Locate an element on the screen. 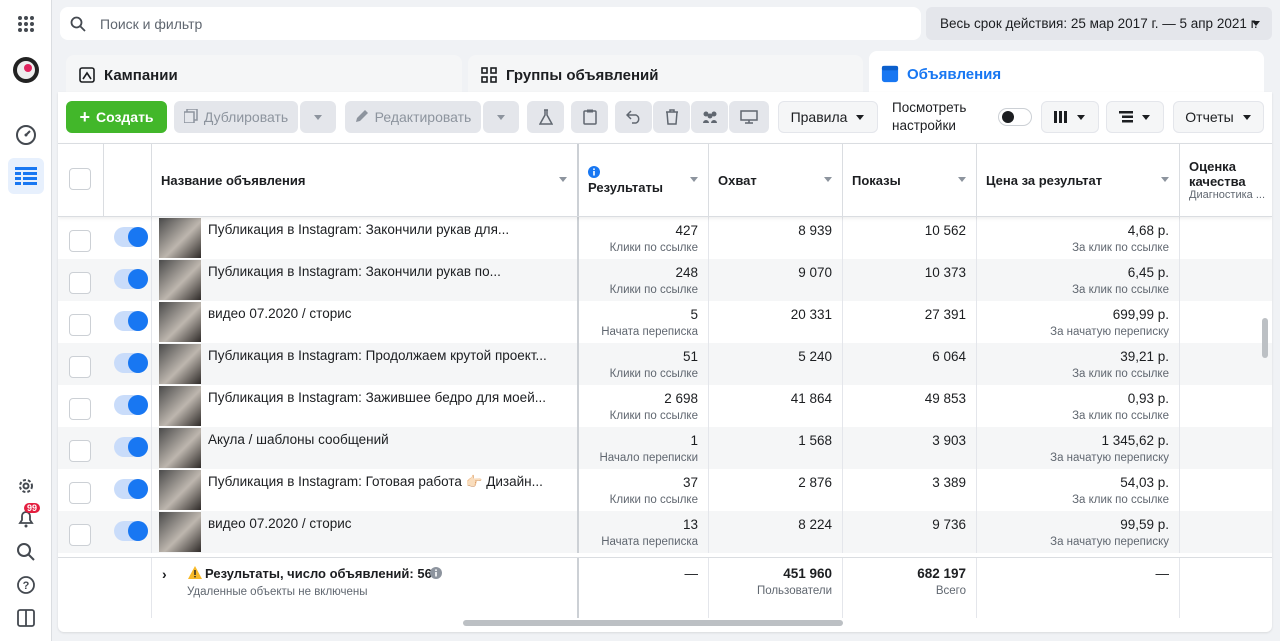 The height and width of the screenshot is (641, 1280). edit-dropdown-button is located at coordinates (501, 117).